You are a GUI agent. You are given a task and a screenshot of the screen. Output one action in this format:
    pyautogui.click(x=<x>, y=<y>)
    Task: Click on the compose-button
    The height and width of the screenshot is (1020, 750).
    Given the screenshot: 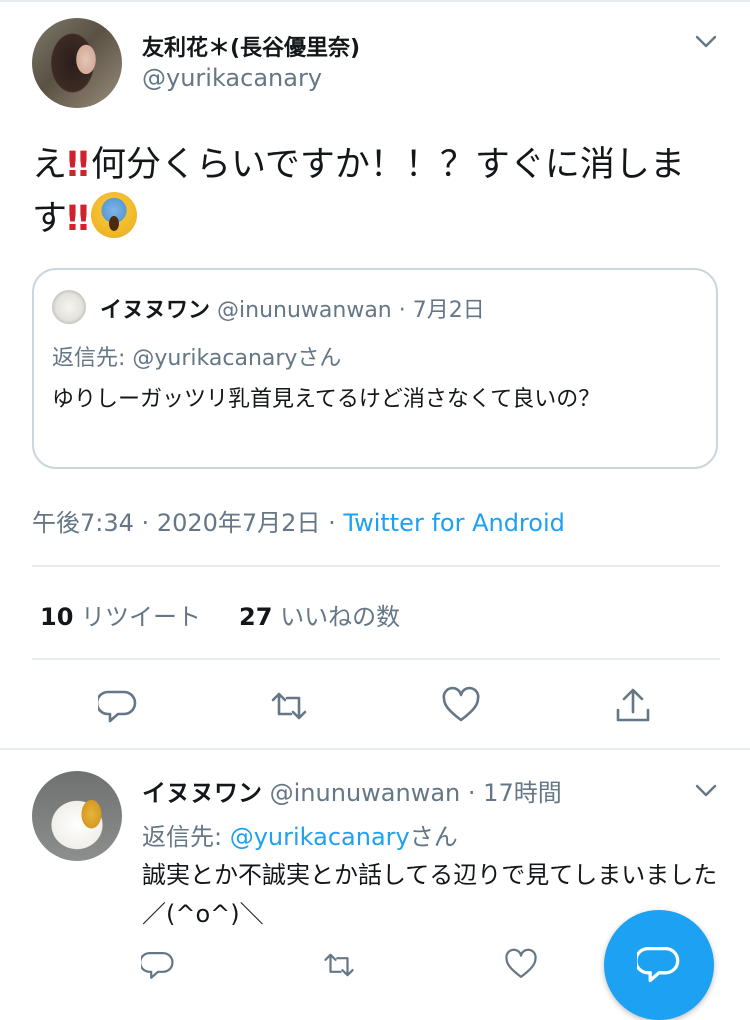 What is the action you would take?
    pyautogui.click(x=659, y=965)
    